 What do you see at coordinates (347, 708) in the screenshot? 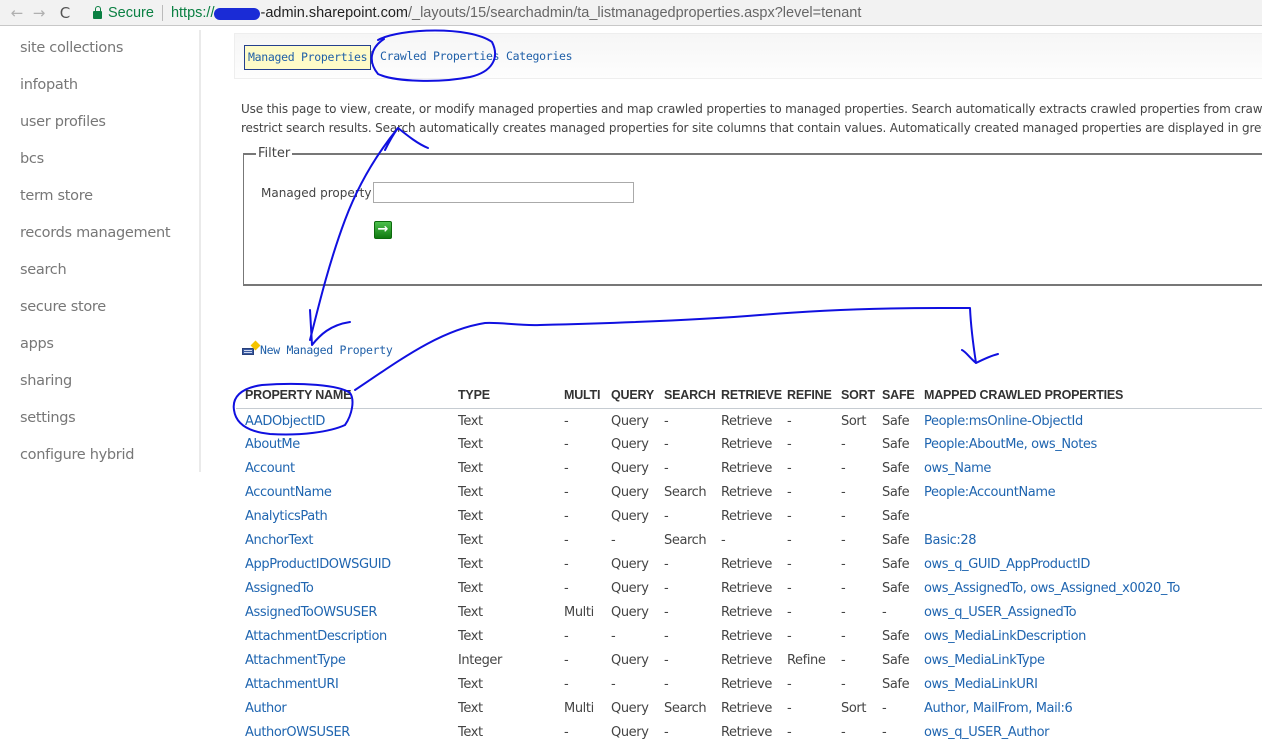
I see `cell-property-name: Author` at bounding box center [347, 708].